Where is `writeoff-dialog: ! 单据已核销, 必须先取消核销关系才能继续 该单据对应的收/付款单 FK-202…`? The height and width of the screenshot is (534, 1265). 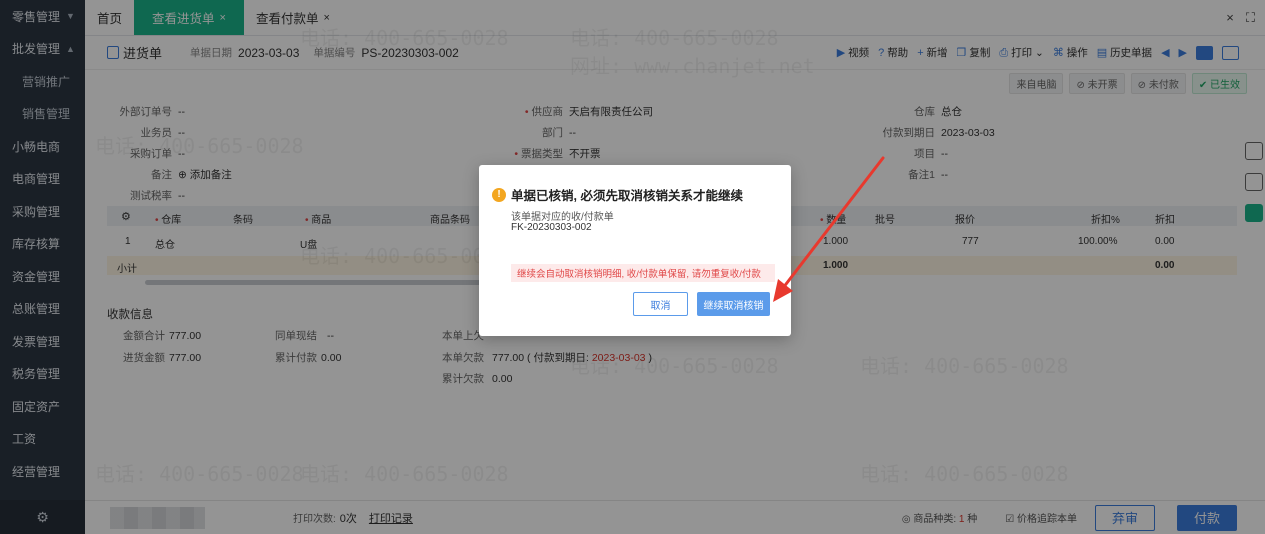 writeoff-dialog: ! 单据已核销, 必须先取消核销关系才能继续 该单据对应的收/付款单 FK-202… is located at coordinates (635, 250).